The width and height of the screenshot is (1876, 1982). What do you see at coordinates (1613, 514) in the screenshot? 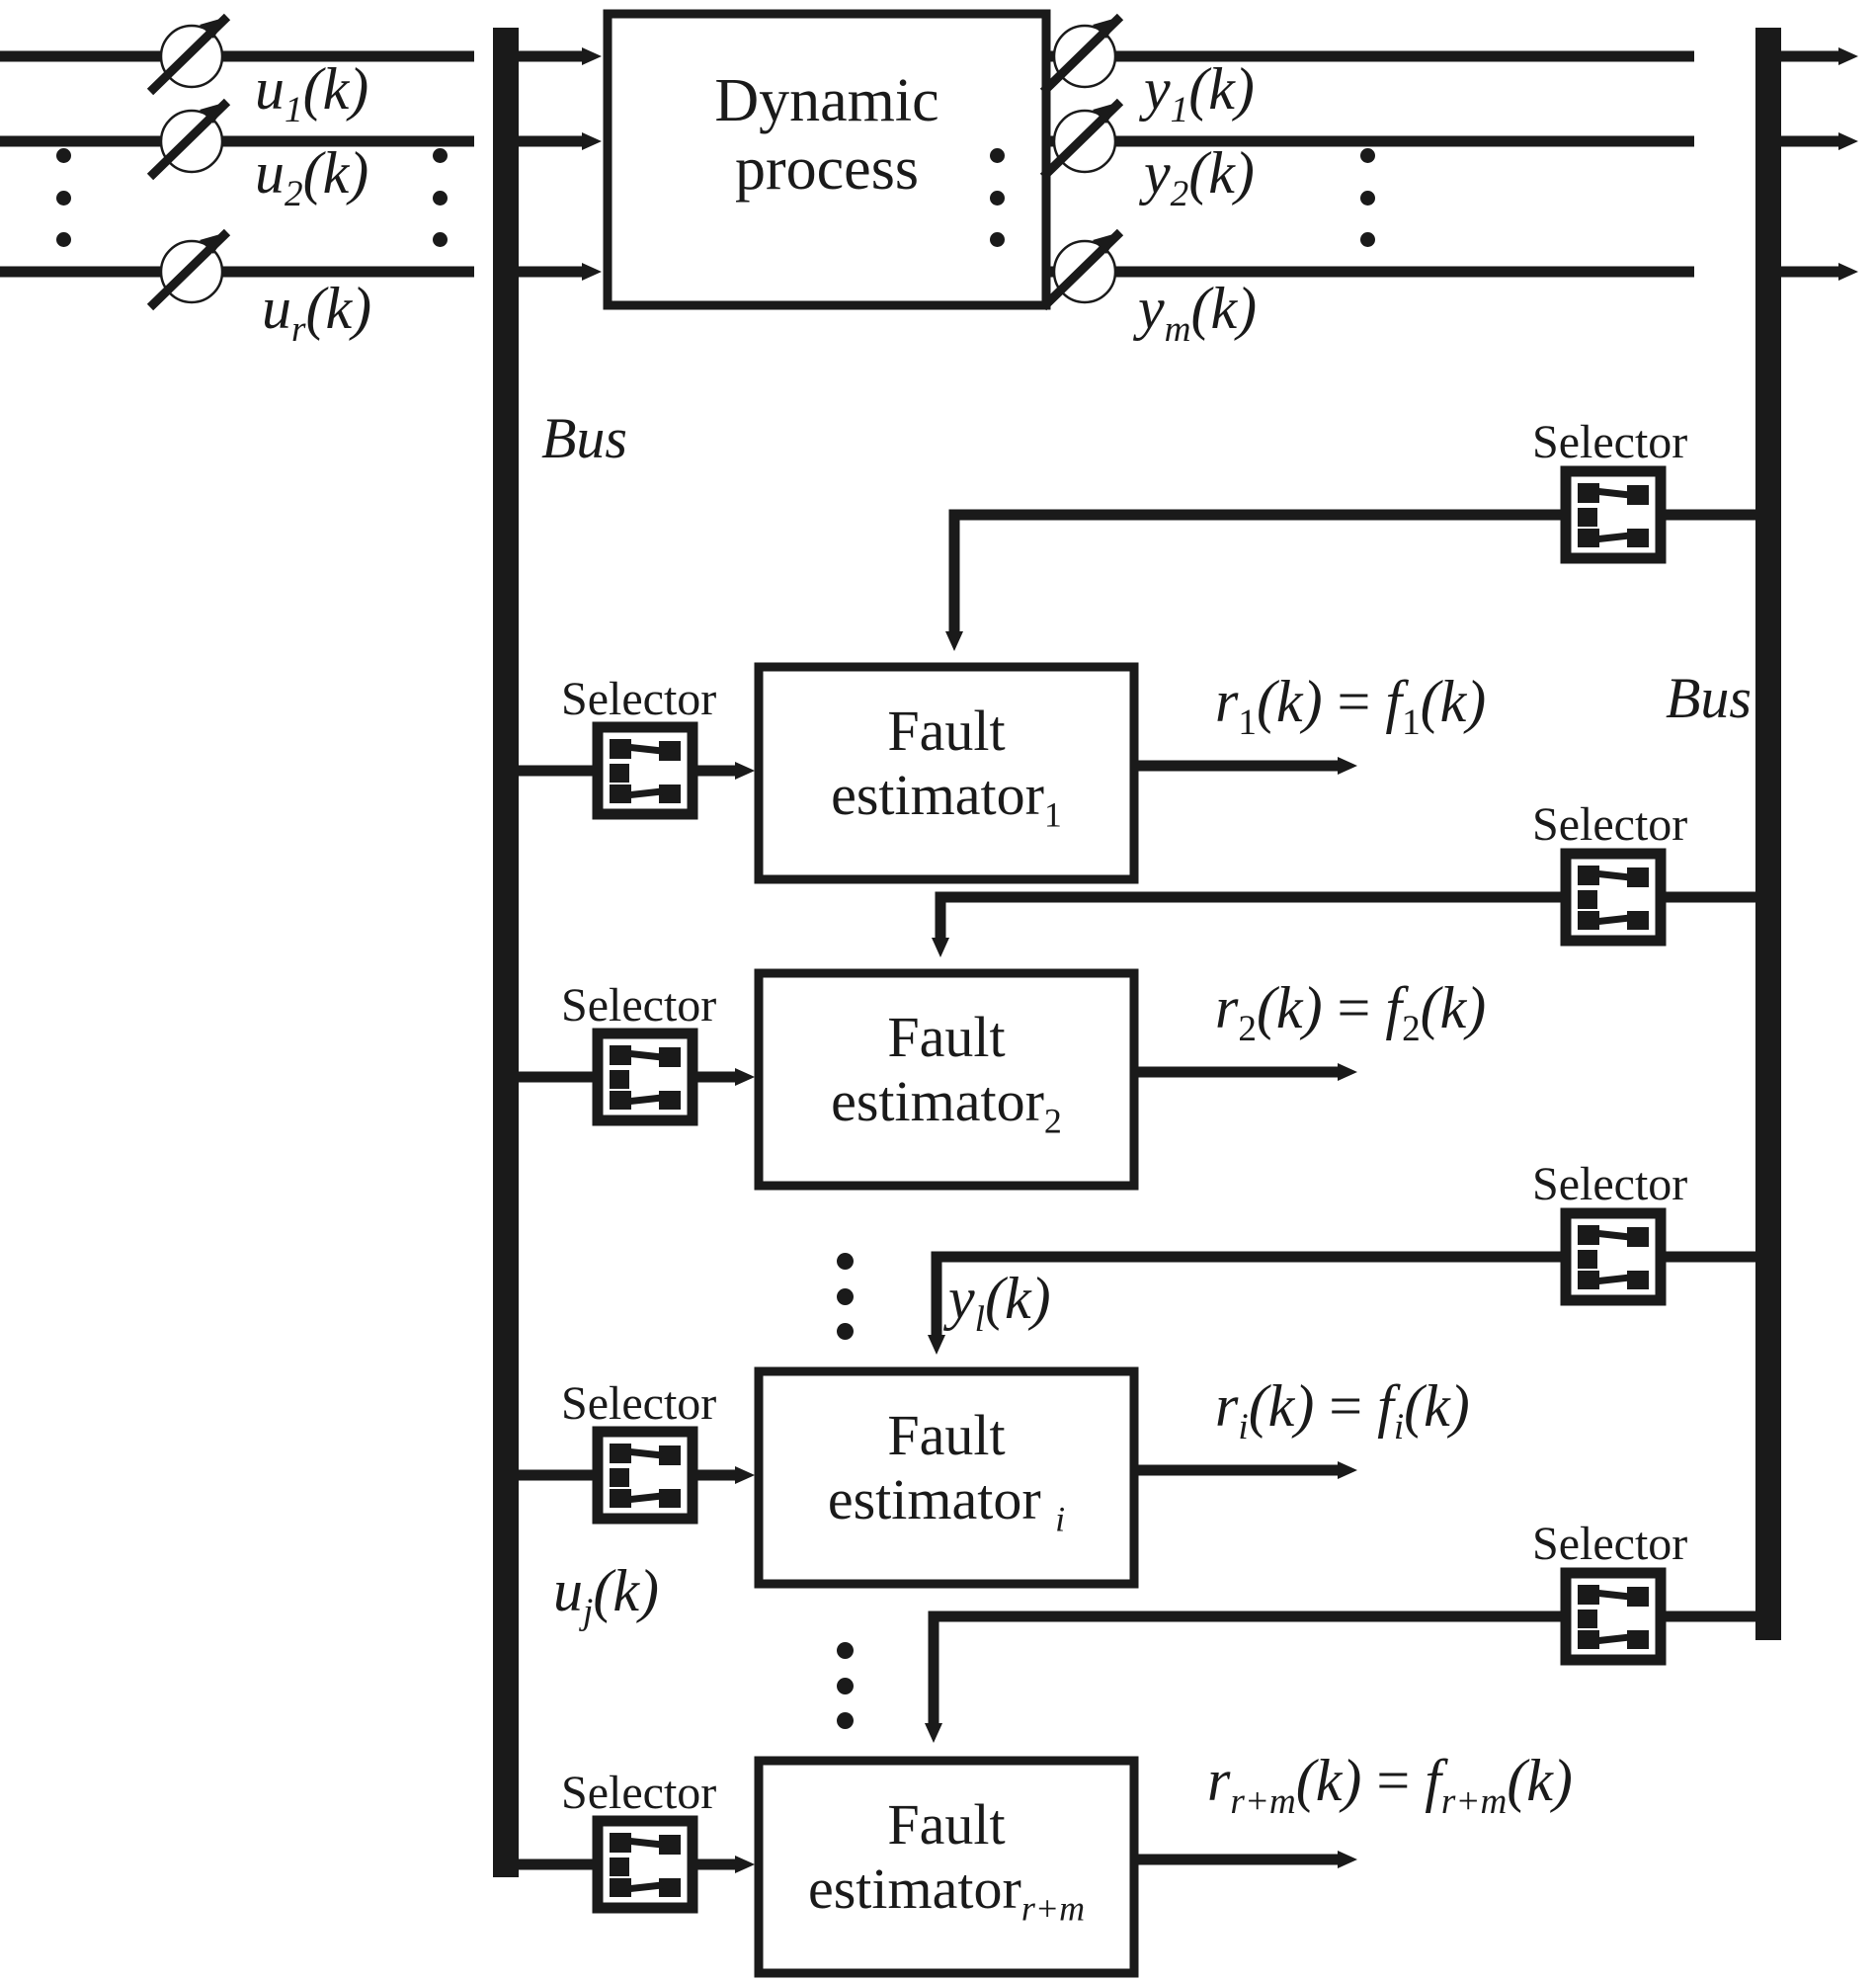
I see `estimator-1-top-selector-icon` at bounding box center [1613, 514].